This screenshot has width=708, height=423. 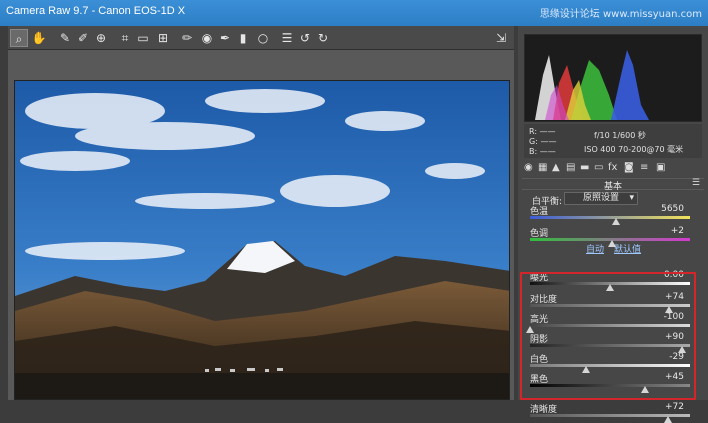 What do you see at coordinates (660, 167) in the screenshot?
I see `snapshots-icon: ▣` at bounding box center [660, 167].